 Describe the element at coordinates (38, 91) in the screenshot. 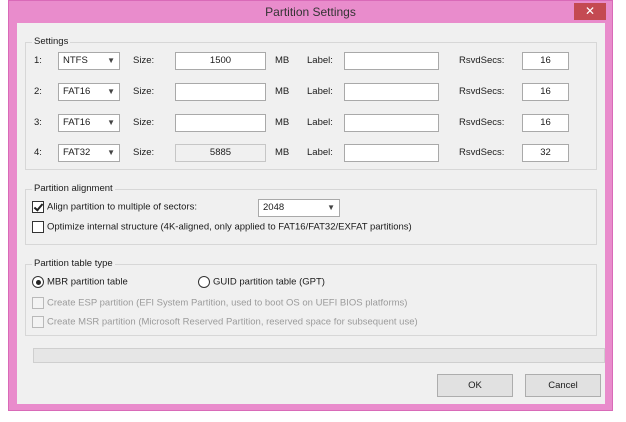

I see `partition-index: 2:` at that location.